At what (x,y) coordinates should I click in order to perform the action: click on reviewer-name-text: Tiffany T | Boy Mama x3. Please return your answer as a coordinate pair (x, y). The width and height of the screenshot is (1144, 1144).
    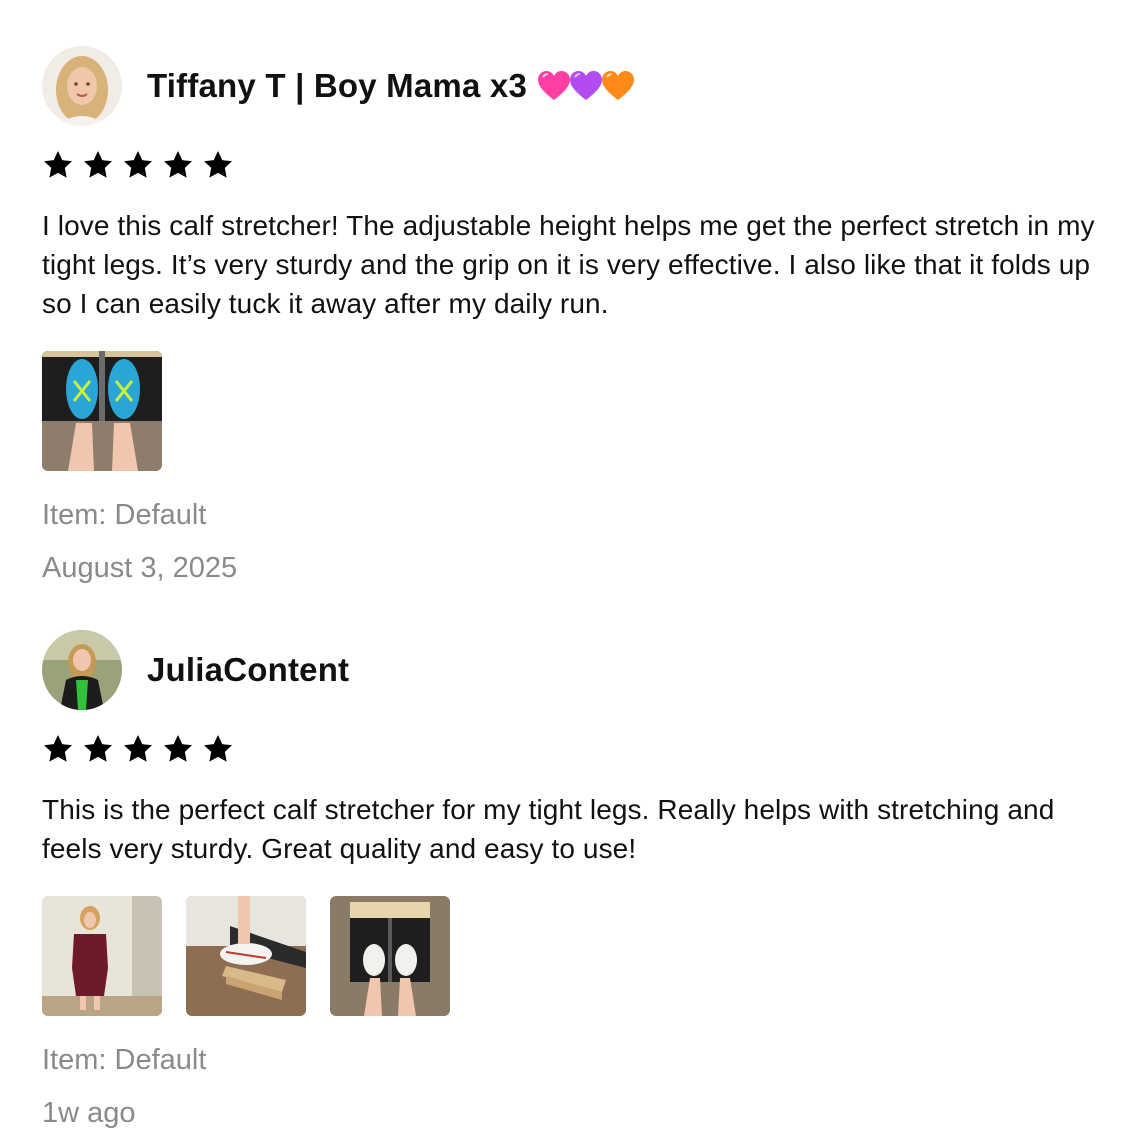
    Looking at the image, I should click on (337, 85).